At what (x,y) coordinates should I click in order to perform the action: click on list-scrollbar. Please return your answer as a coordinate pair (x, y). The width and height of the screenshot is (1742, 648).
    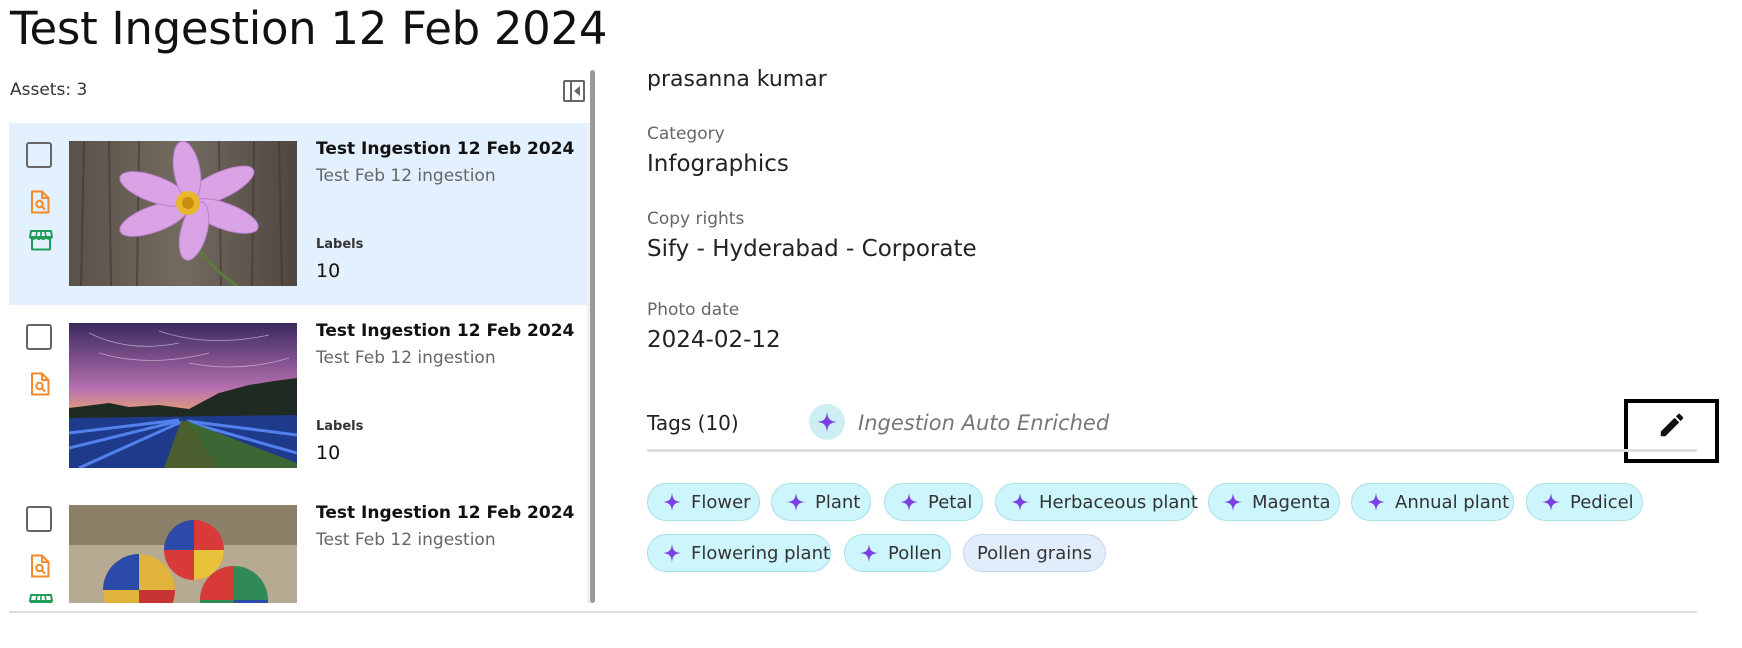
    Looking at the image, I should click on (592, 336).